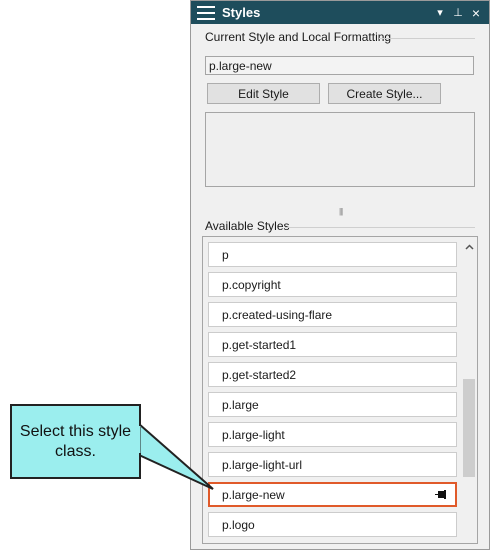 The width and height of the screenshot is (492, 552). What do you see at coordinates (441, 494) in the screenshot?
I see `pin-icon` at bounding box center [441, 494].